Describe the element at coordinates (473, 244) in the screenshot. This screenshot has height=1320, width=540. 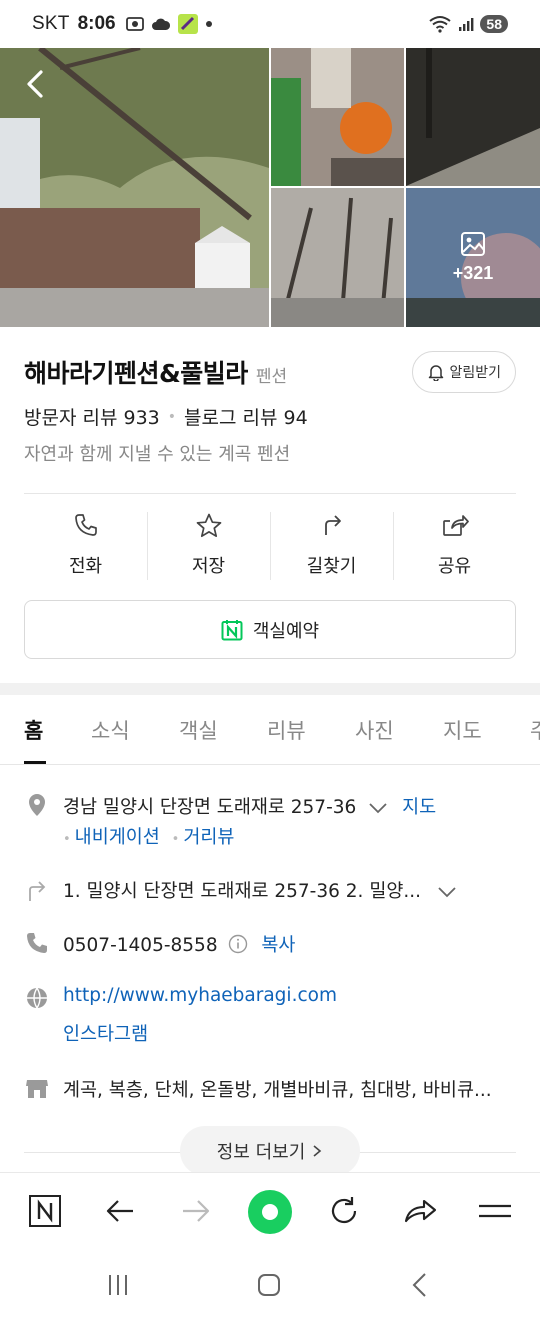
I see `gallery-icon` at that location.